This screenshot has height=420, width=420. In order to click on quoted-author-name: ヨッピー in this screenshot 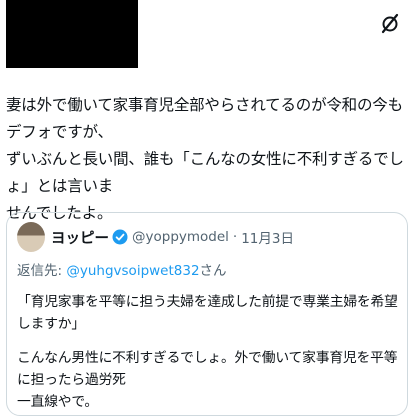, I will do `click(80, 237)`.